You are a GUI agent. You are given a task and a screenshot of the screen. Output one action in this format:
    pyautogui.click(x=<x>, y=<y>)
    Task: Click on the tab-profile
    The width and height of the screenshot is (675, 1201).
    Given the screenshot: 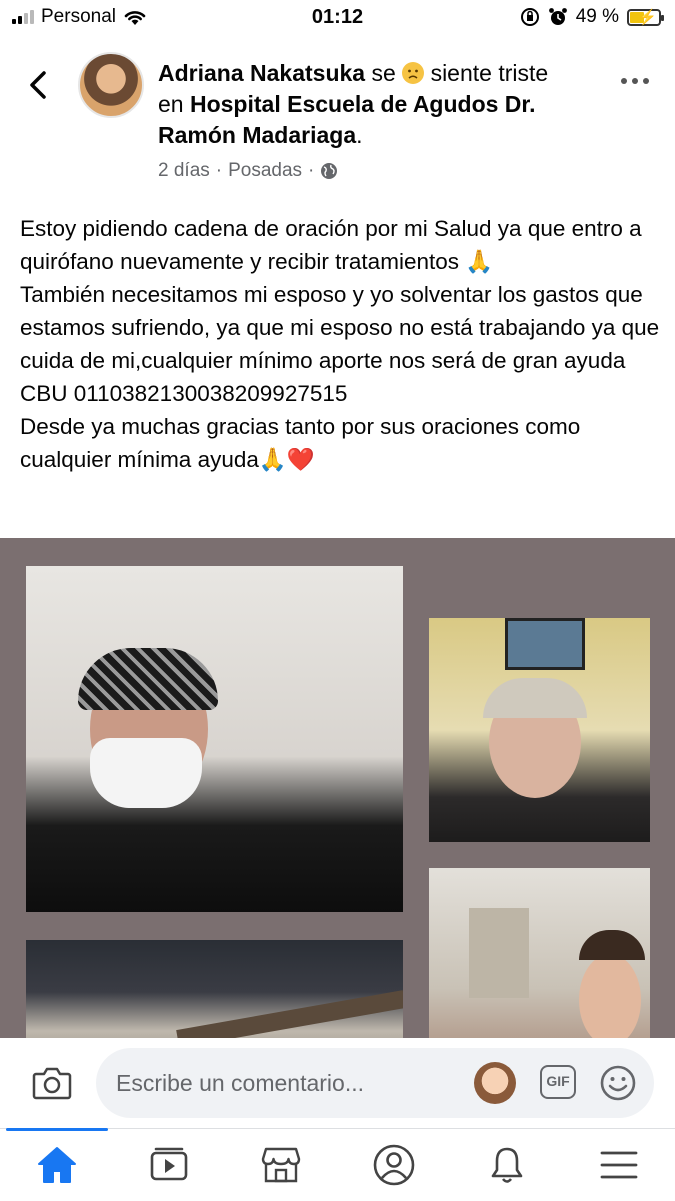 What is the action you would take?
    pyautogui.click(x=394, y=1165)
    